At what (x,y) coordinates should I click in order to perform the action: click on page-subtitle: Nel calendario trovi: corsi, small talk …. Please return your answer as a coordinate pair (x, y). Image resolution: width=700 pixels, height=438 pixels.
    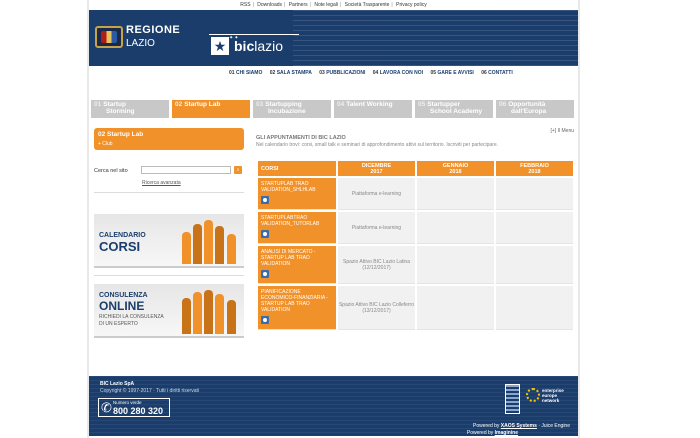
    Looking at the image, I should click on (377, 145).